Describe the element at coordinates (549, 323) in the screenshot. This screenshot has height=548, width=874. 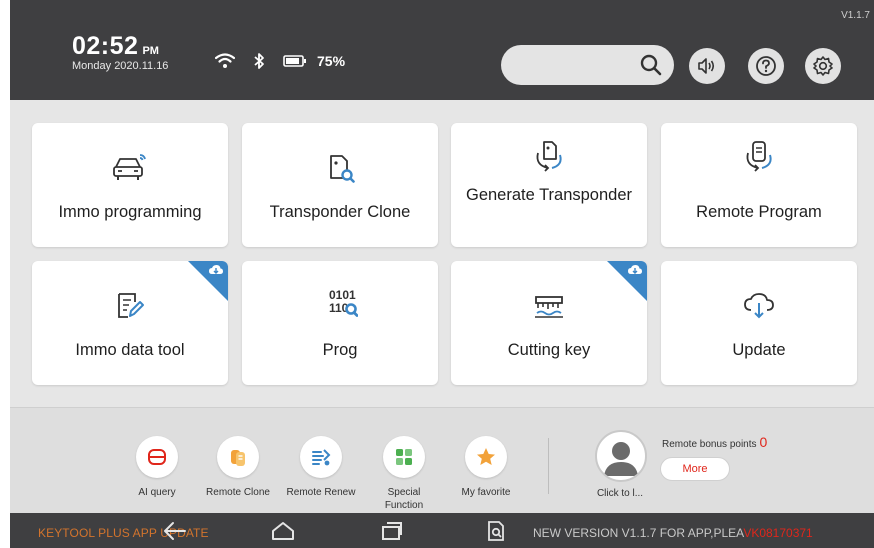
I see `tile-cutting-key: Cutting key` at that location.